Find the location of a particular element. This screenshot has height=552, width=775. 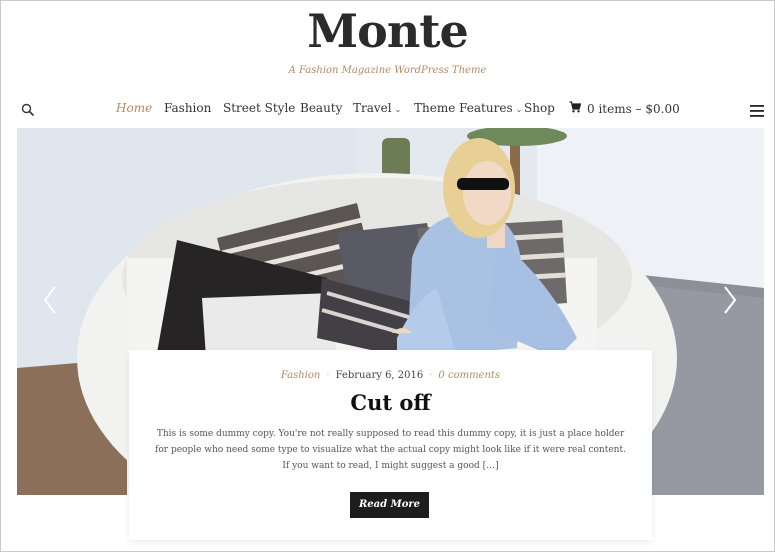

nav-item-fashion: Fashion is located at coordinates (187, 108).